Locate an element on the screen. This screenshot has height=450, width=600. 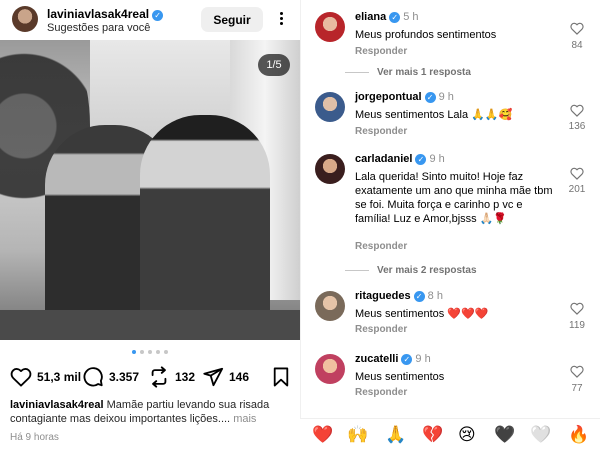
view-more-replies: Ver mais 2 respostas is located at coordinates (411, 270).